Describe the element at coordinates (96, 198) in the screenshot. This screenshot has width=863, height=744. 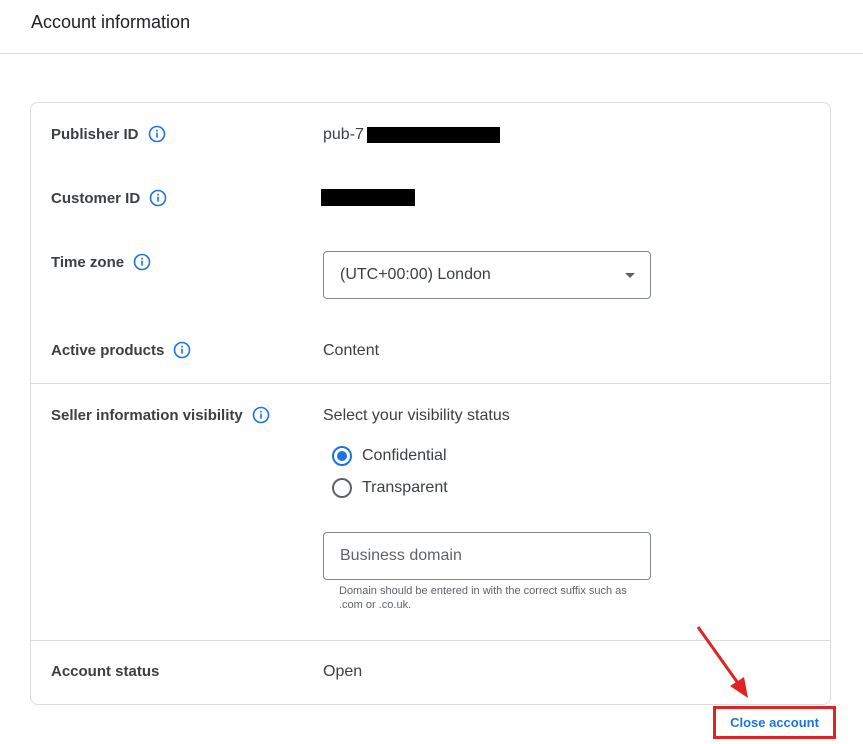
I see `customer-id-label-text: Customer ID` at that location.